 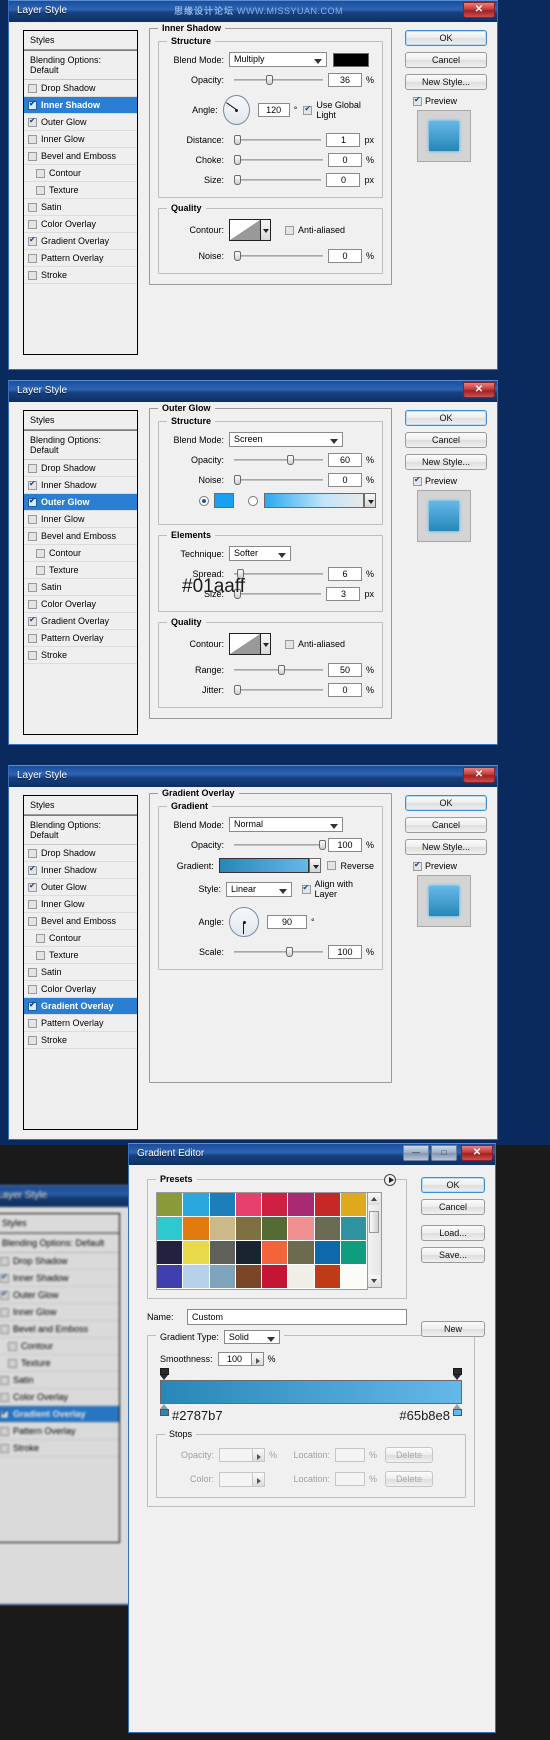 I want to click on contour-preview, so click(x=245, y=230).